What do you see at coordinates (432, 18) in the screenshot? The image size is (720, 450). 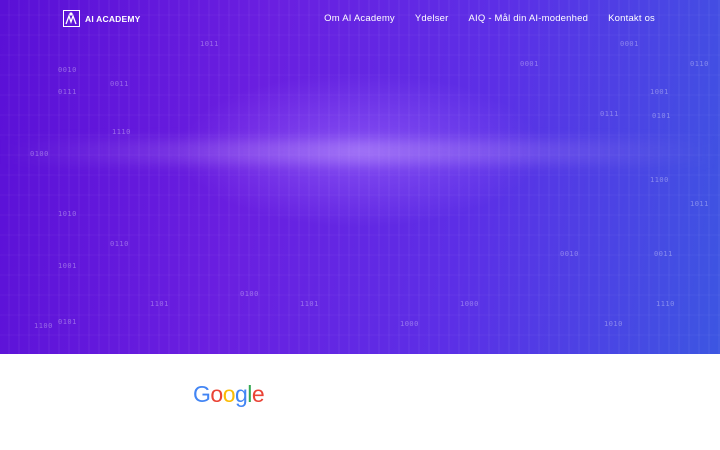 I see `nav-item-ydelser: Ydelser` at bounding box center [432, 18].